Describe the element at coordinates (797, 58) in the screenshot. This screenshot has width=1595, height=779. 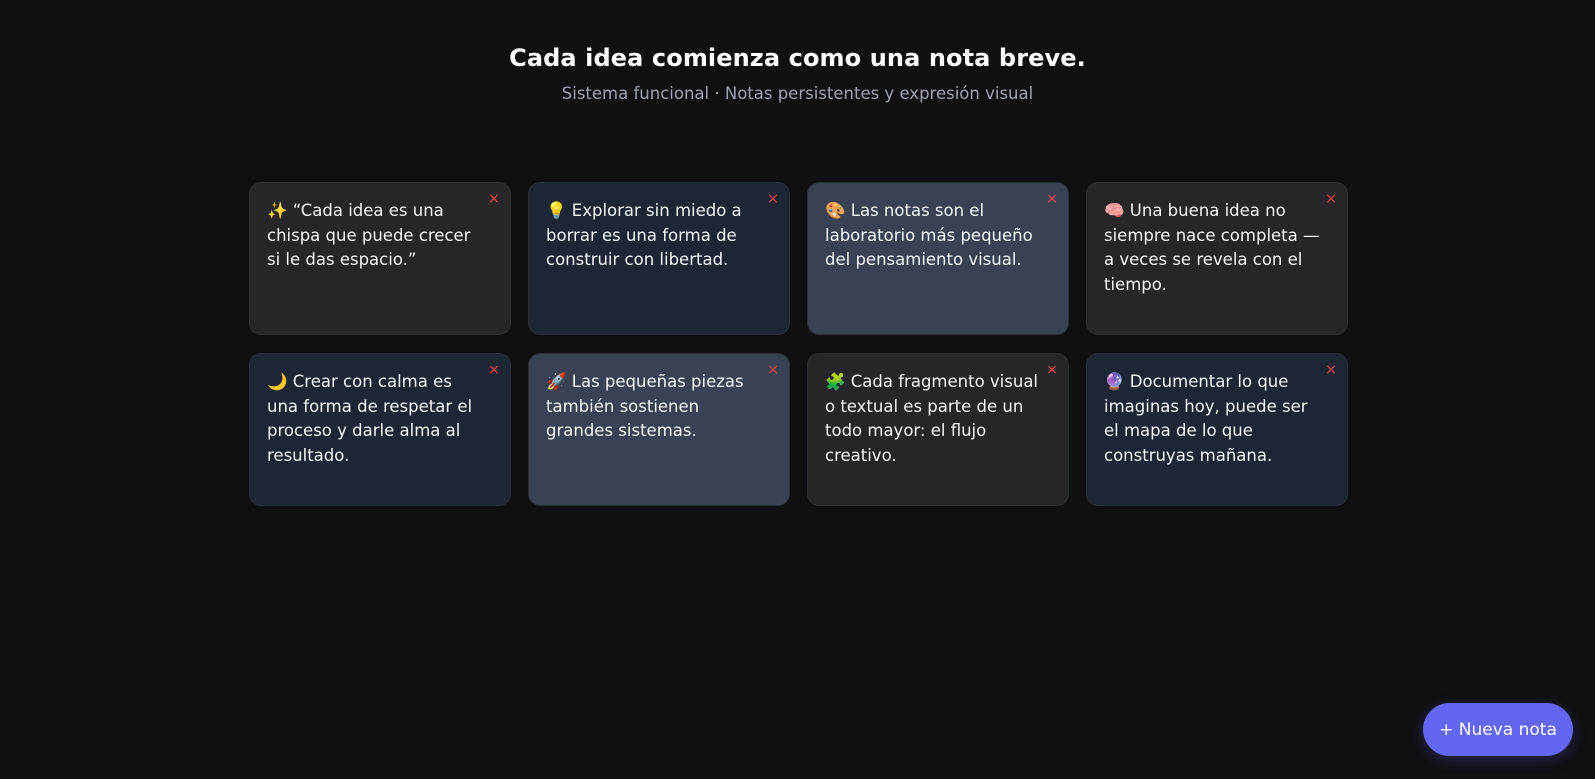
I see `page-title: Cada idea comienza como una nota breve.` at that location.